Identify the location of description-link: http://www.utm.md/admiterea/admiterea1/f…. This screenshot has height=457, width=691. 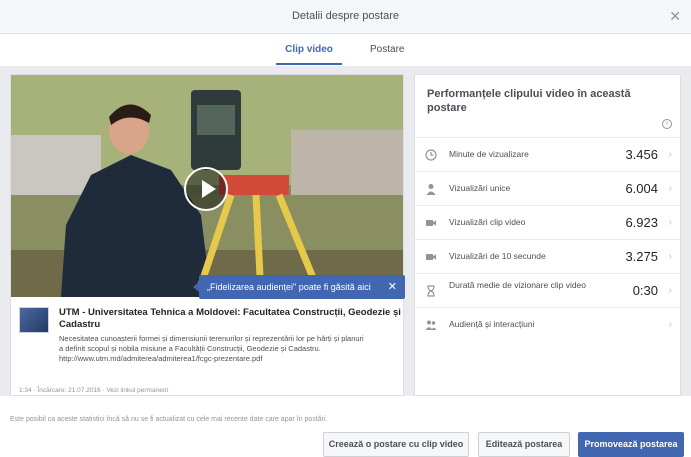
(231, 359).